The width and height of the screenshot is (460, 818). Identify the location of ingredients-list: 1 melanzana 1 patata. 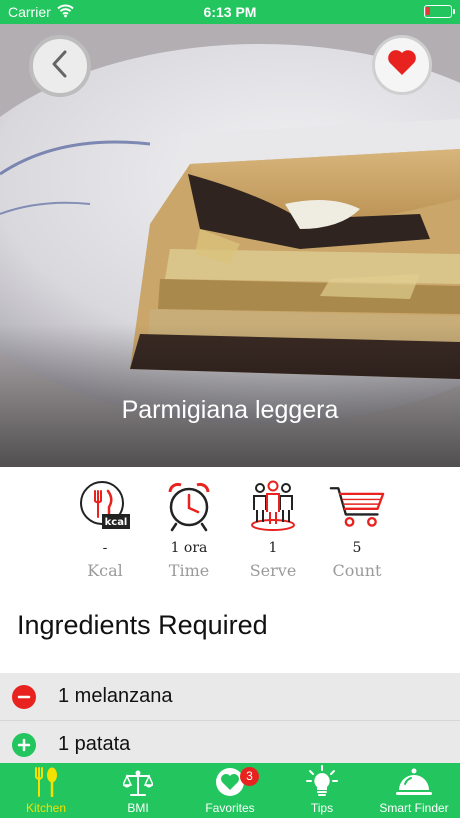
(230, 721).